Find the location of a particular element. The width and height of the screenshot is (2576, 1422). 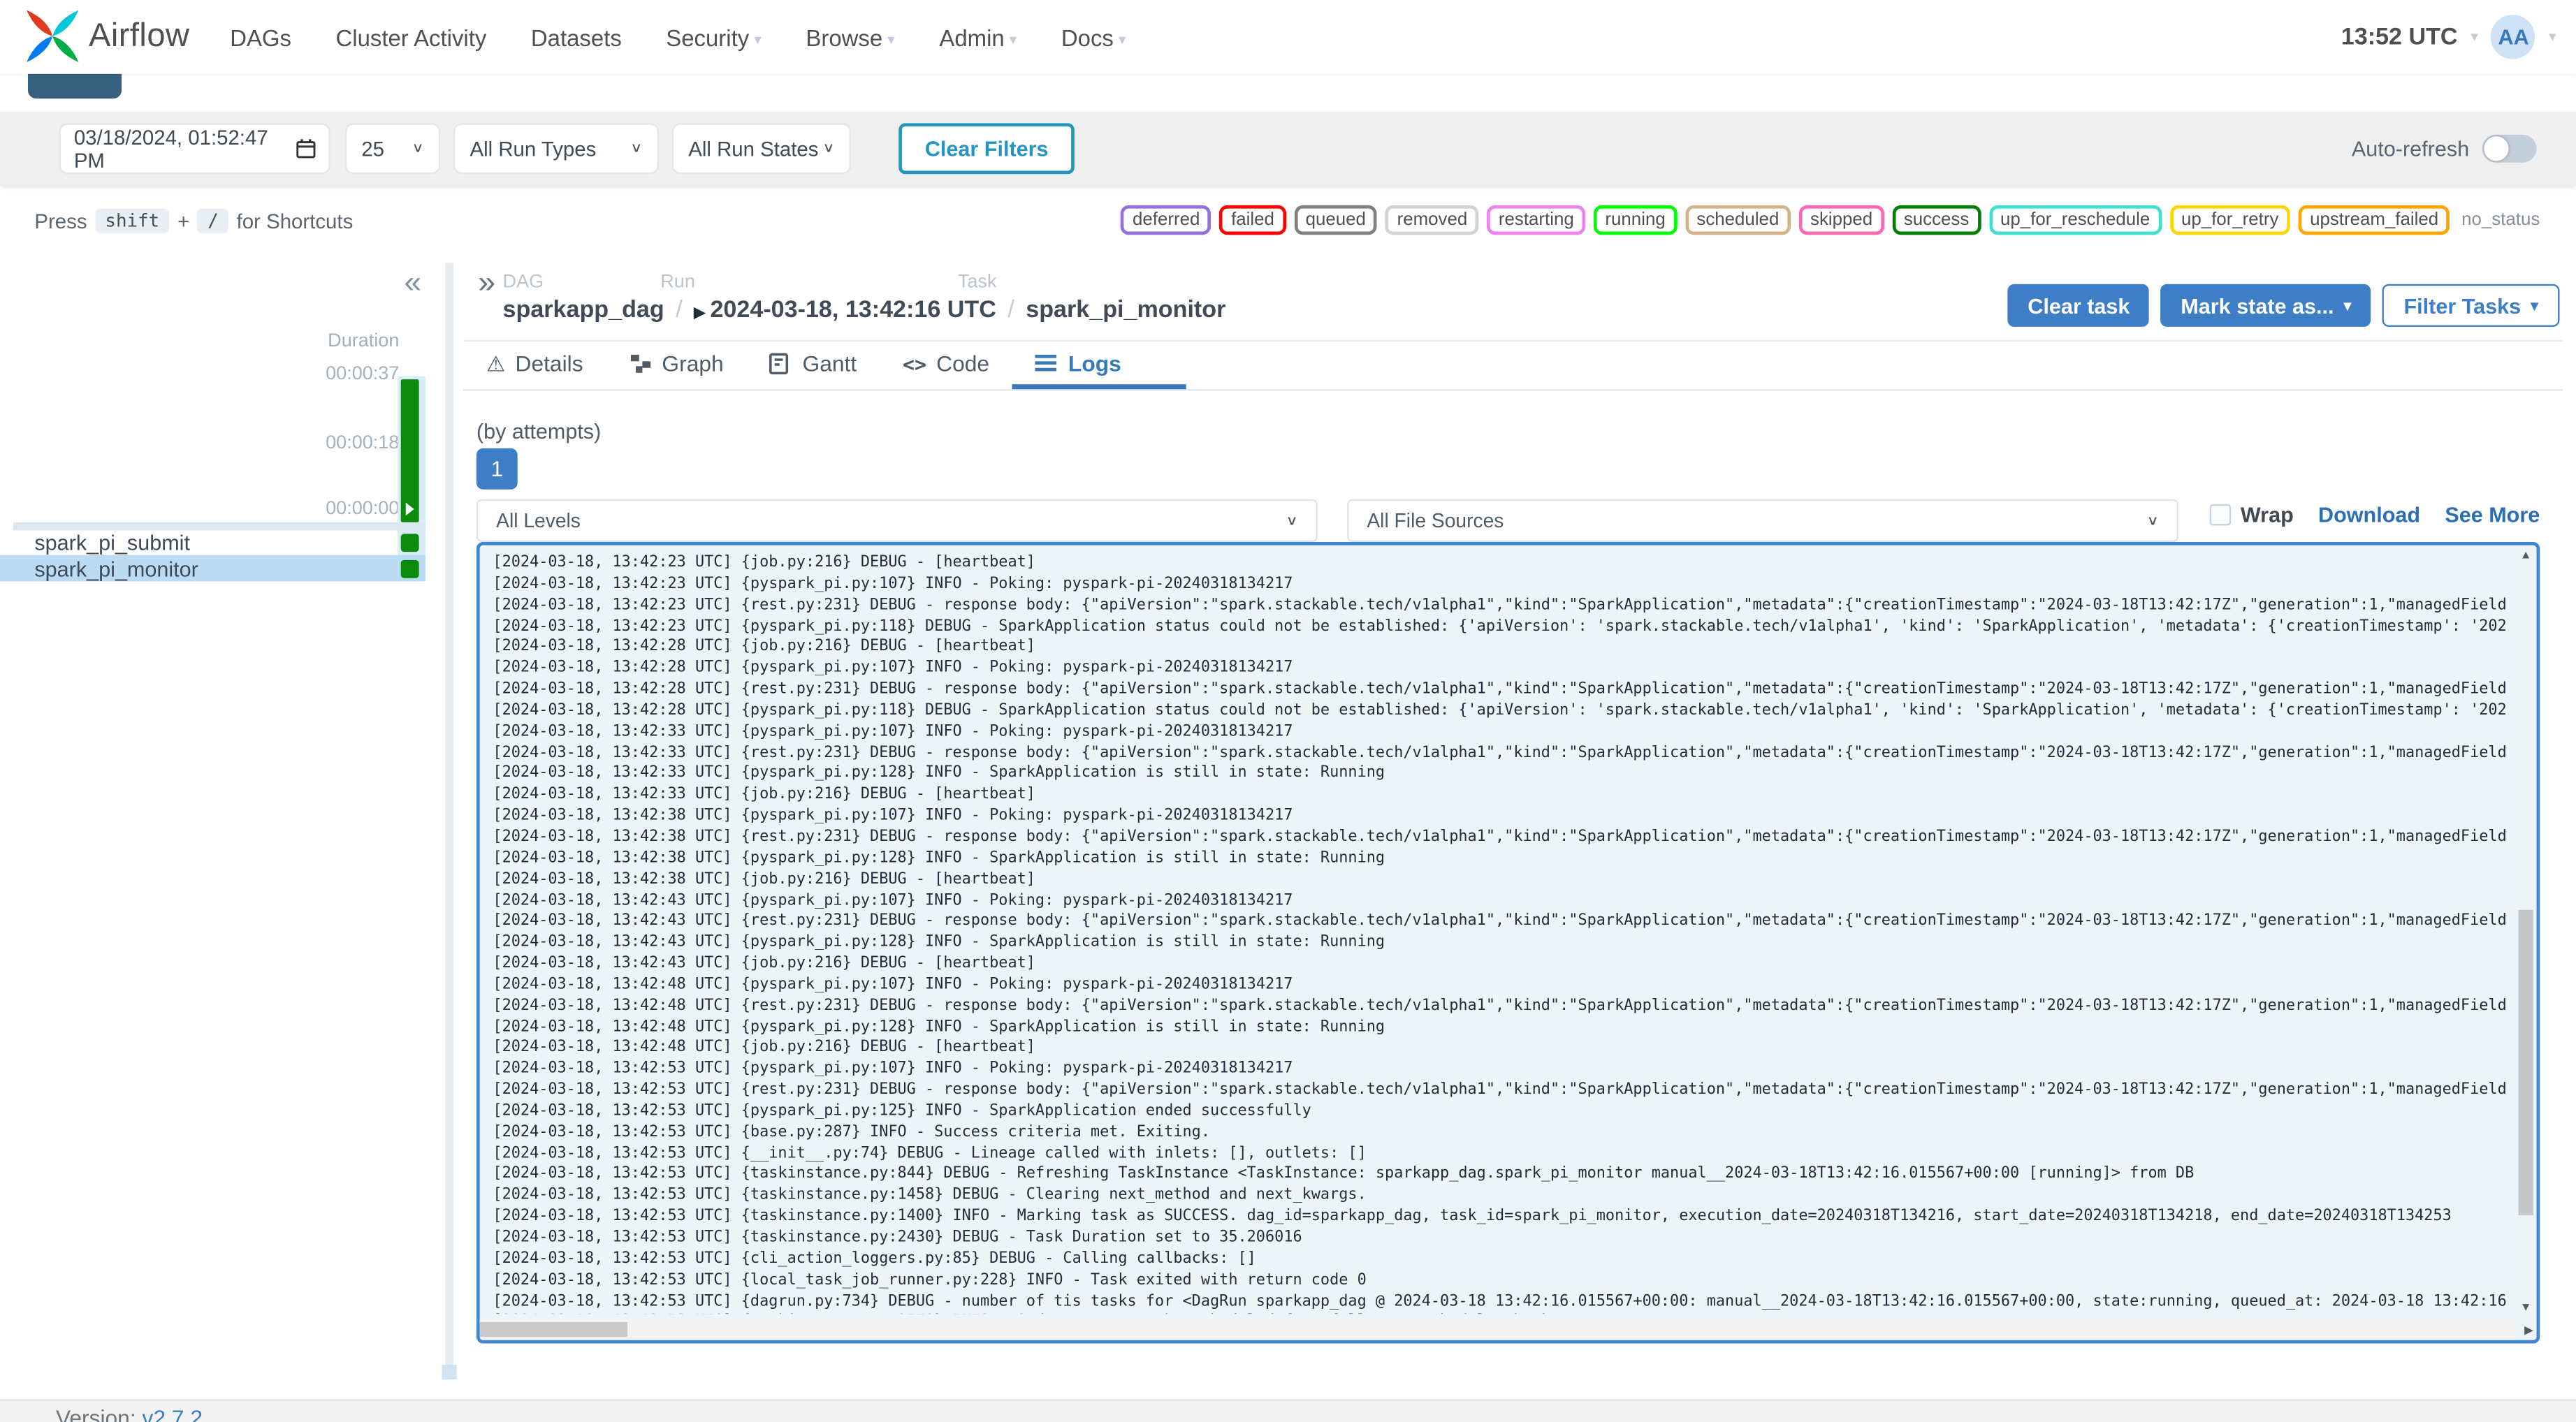

nav-item-label: Browse is located at coordinates (844, 37).